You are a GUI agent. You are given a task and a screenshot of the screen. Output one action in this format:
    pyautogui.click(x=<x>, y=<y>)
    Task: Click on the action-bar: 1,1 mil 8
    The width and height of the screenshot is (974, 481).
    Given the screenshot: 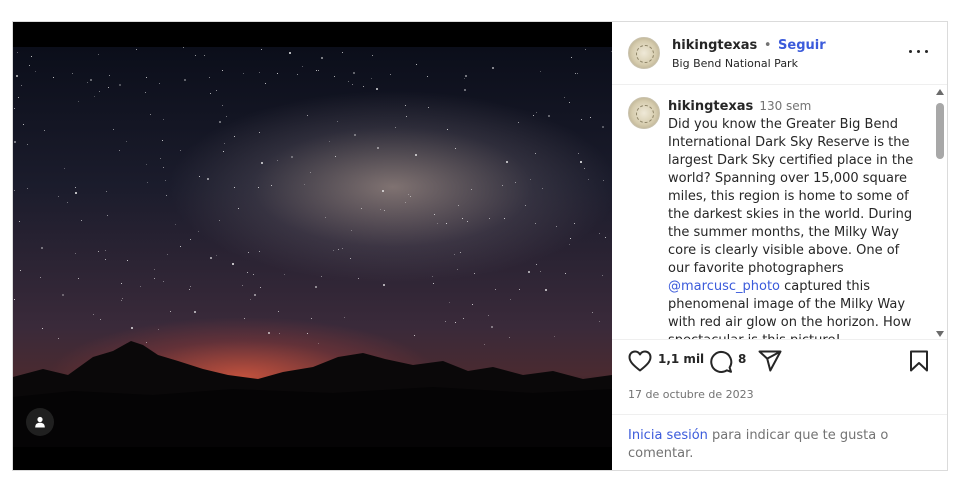 What is the action you would take?
    pyautogui.click(x=779, y=360)
    